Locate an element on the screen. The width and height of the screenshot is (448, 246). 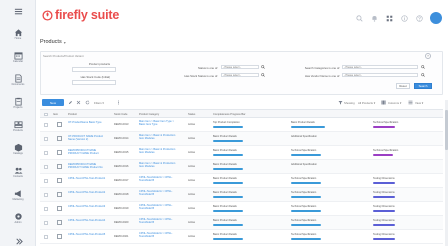
stock-code: DEMO-0020 is located at coordinates (121, 222).